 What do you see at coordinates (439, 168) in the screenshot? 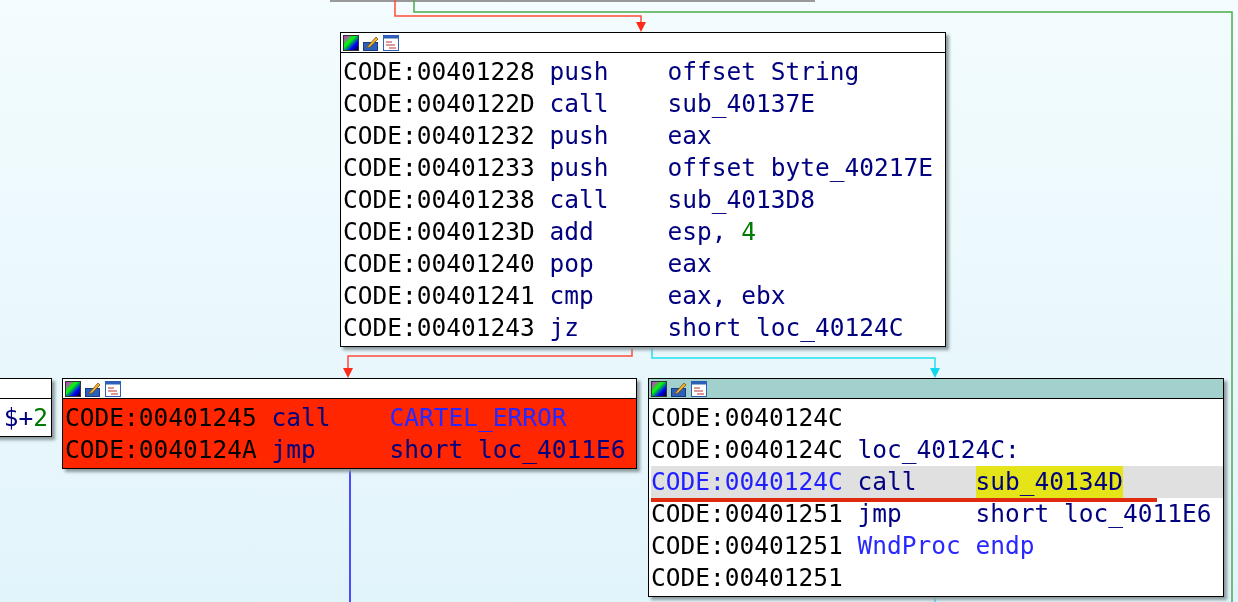
I see `line-address: CODE:00401233` at bounding box center [439, 168].